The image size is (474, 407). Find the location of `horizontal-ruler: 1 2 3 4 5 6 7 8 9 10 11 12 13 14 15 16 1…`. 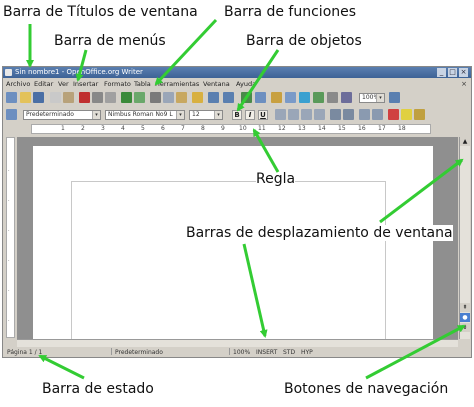

horizontal-ruler: 1 2 3 4 5 6 7 8 9 10 11 12 13 14 15 16 1… is located at coordinates (231, 129).